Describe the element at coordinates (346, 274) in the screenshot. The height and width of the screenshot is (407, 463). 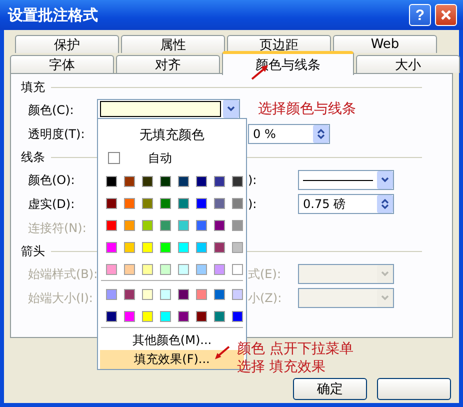
I see `end-style-dropdown` at that location.